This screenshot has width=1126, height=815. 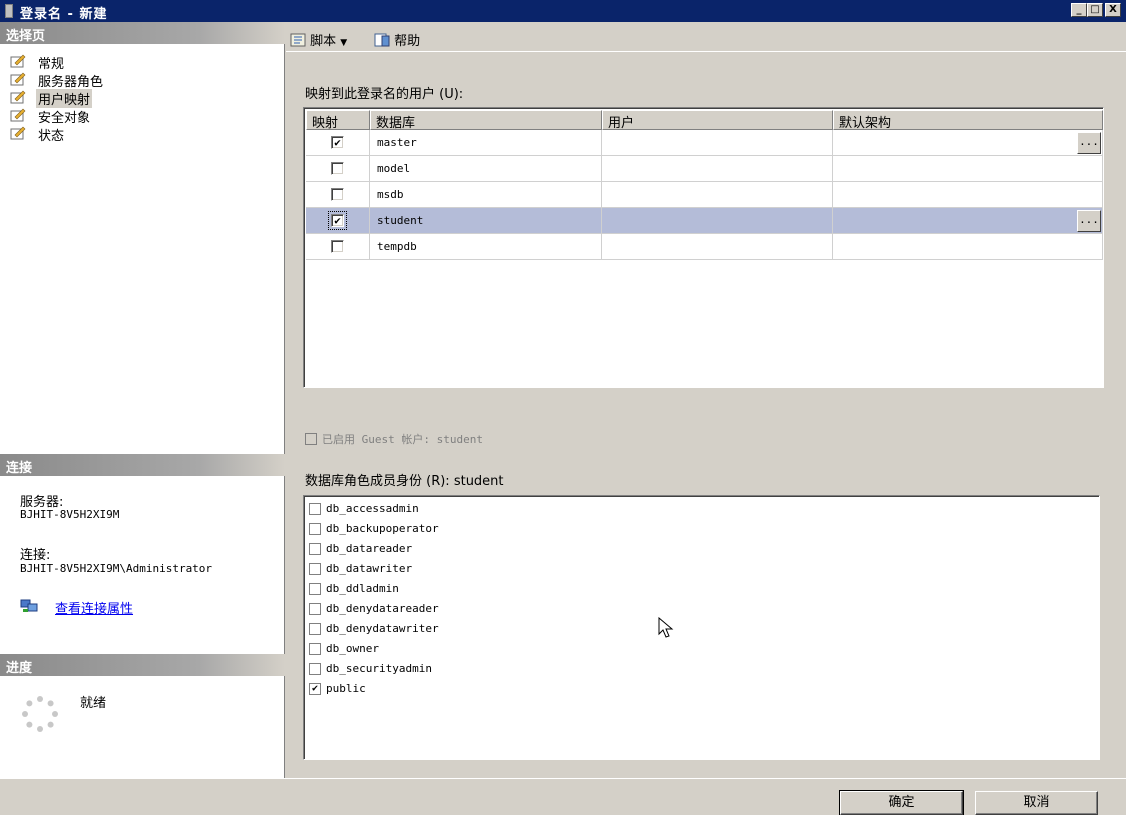 What do you see at coordinates (338, 120) in the screenshot?
I see `column-header-map: 映射` at bounding box center [338, 120].